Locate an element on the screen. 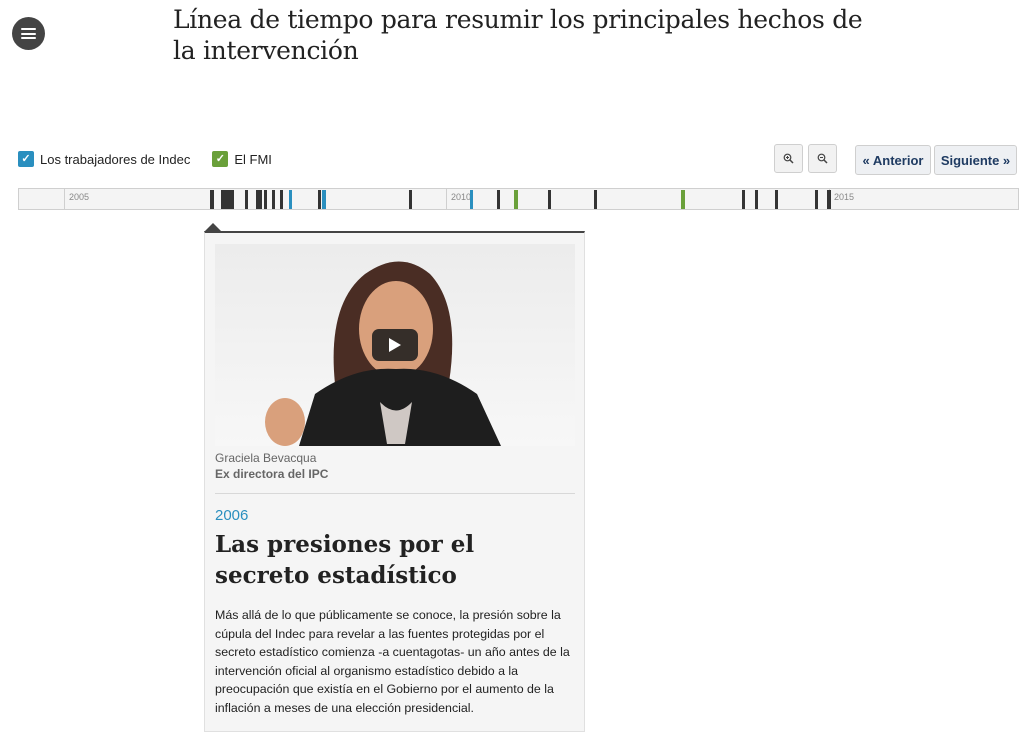 The width and height of the screenshot is (1024, 745). zoom-out-icon is located at coordinates (822, 158).